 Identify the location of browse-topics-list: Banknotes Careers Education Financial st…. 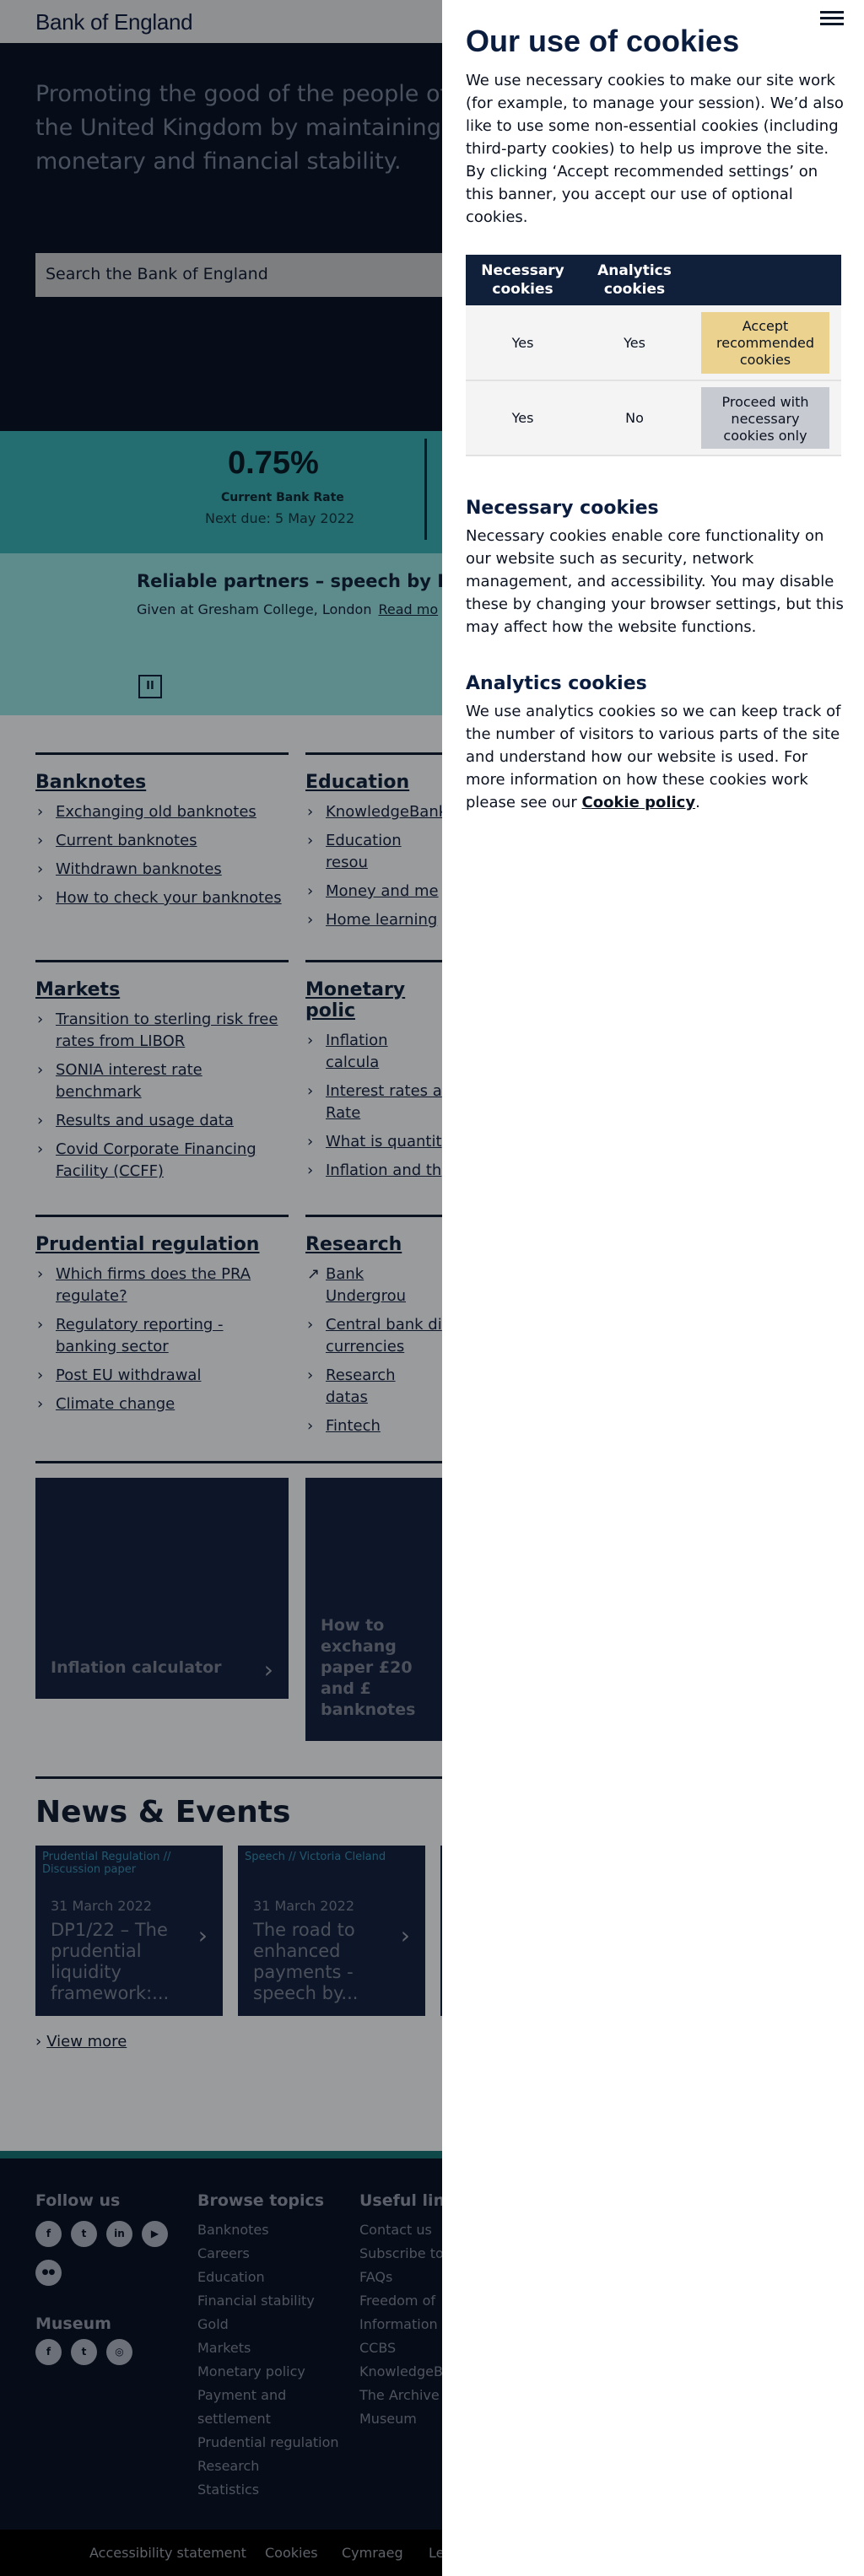
(273, 2360).